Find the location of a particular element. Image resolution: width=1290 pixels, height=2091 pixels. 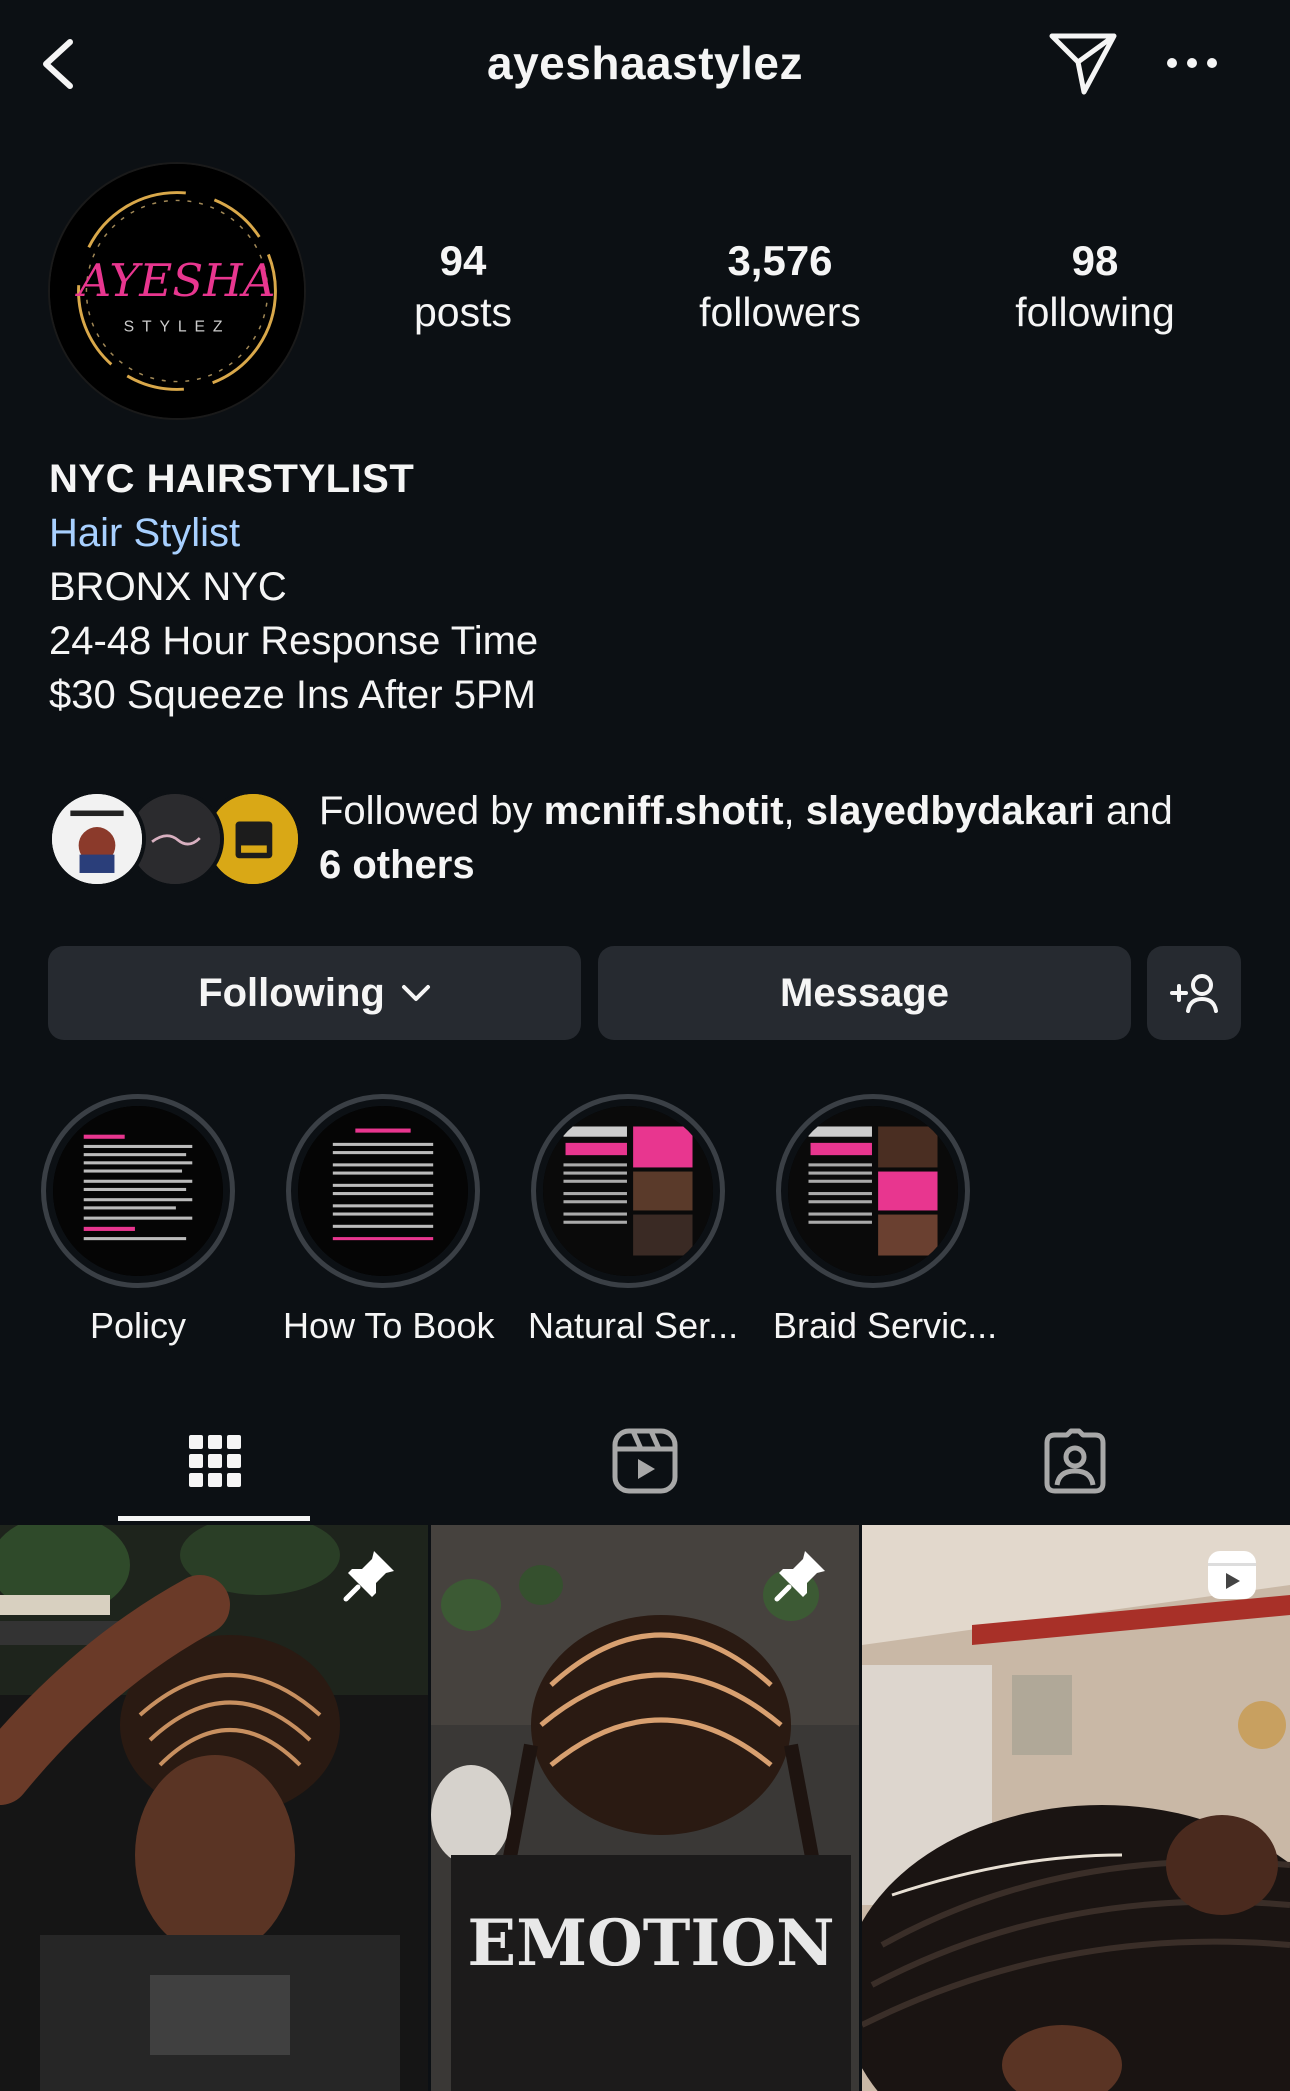

following-count: 98 following is located at coordinates (1095, 287).